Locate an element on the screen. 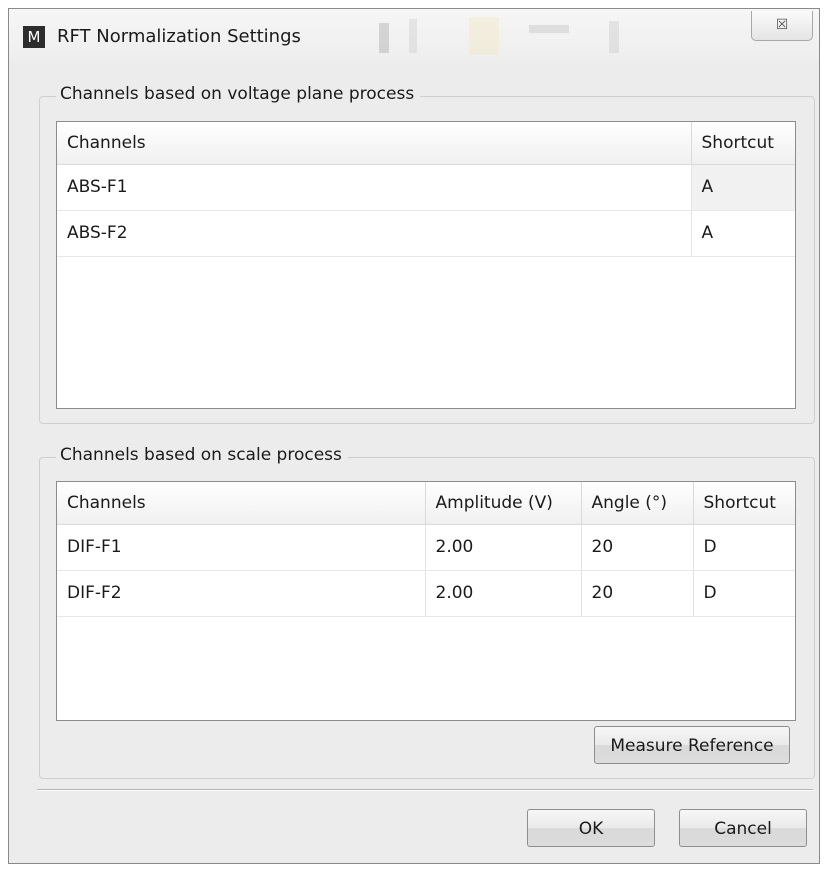 Image resolution: width=832 pixels, height=869 pixels. app-logo-icon: M is located at coordinates (34, 37).